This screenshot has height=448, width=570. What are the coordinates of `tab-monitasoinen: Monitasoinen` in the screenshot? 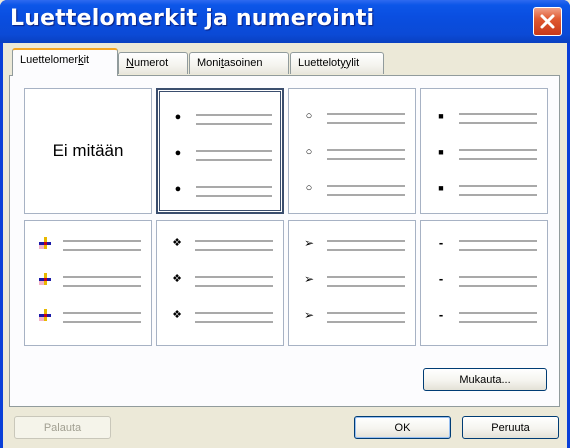 It's located at (239, 63).